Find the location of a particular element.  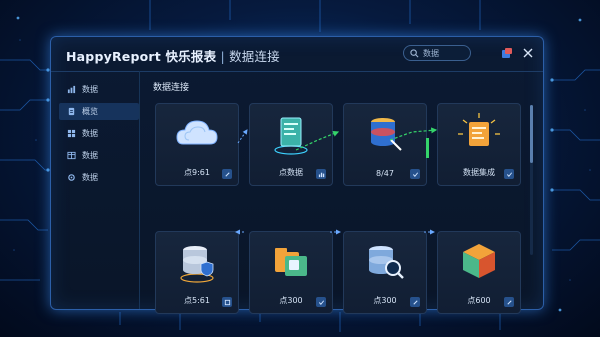

sidebar-item-reports: 数据 is located at coordinates (99, 89).